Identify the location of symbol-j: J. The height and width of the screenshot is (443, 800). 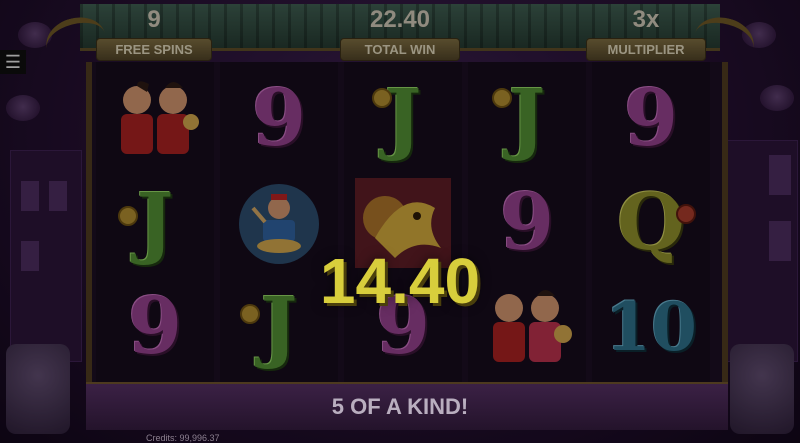
(527, 118).